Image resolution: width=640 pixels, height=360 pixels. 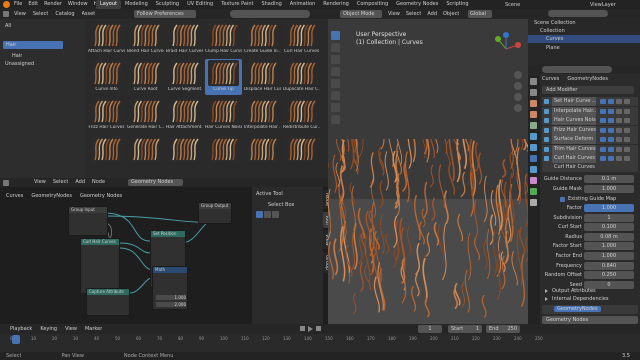 I want to click on particles-icon, so click(x=533, y=169).